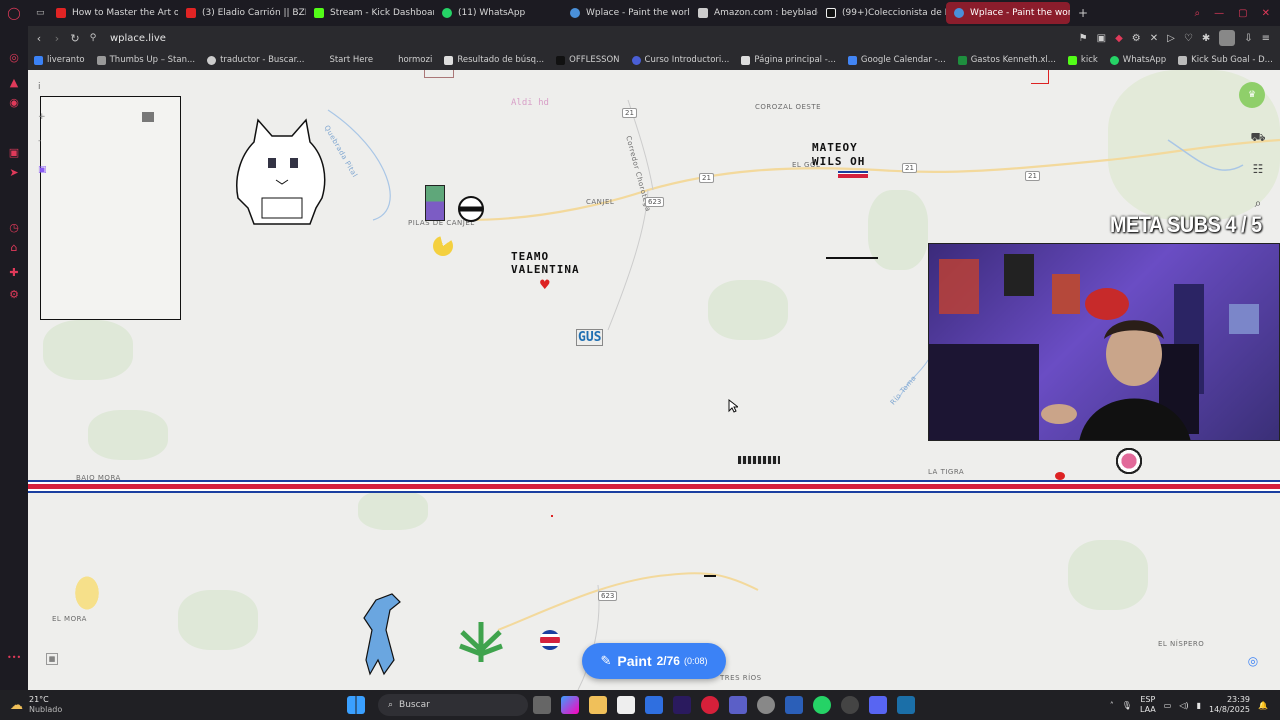 The image size is (1280, 720). What do you see at coordinates (703, 13) in the screenshot?
I see `amazon-icon` at bounding box center [703, 13].